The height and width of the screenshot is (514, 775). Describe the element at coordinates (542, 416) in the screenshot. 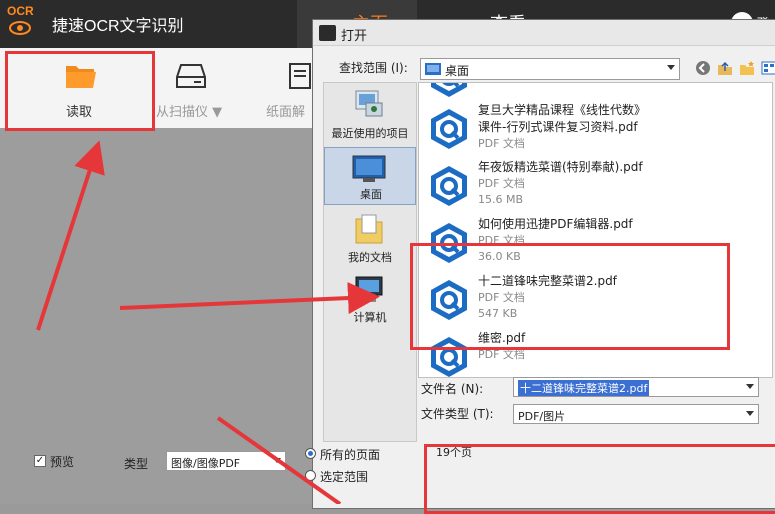

I see `filetype-value: PDF/图片` at that location.